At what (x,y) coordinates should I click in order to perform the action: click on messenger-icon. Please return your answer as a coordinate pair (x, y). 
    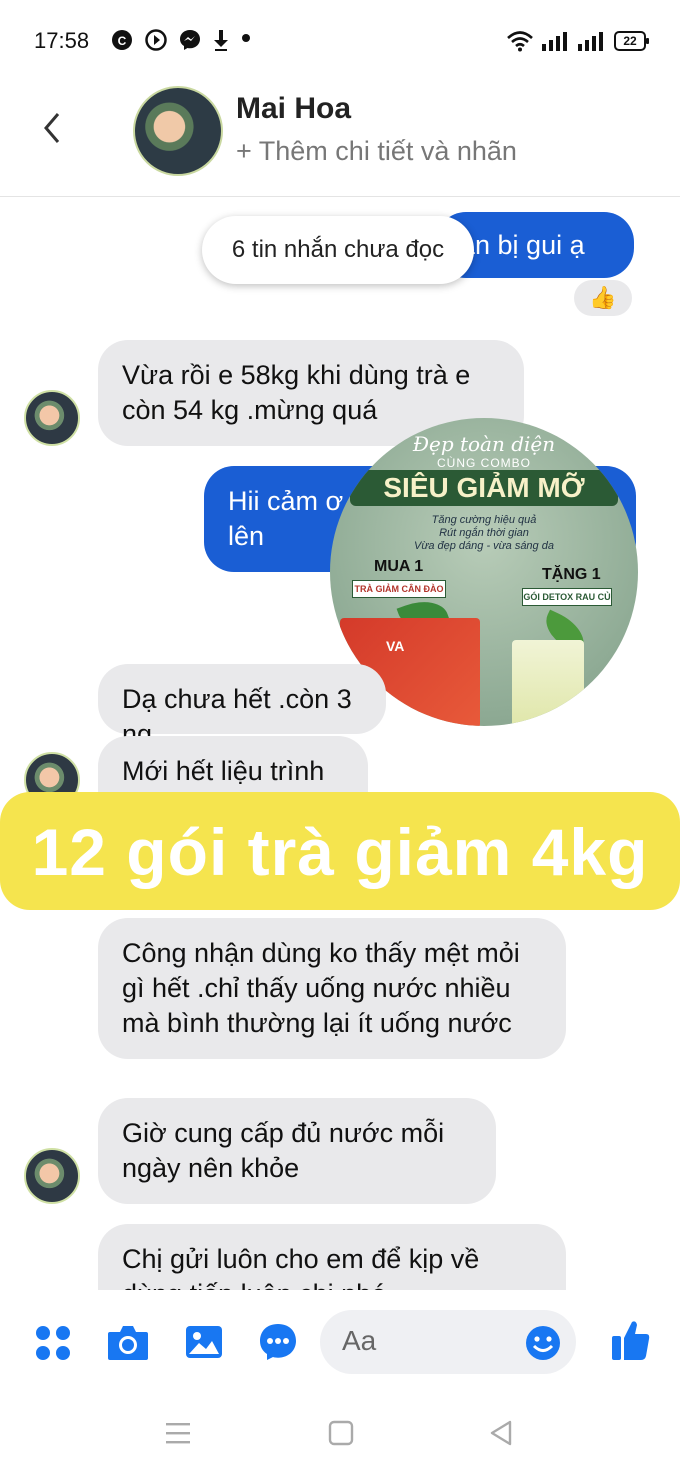
    Looking at the image, I should click on (190, 43).